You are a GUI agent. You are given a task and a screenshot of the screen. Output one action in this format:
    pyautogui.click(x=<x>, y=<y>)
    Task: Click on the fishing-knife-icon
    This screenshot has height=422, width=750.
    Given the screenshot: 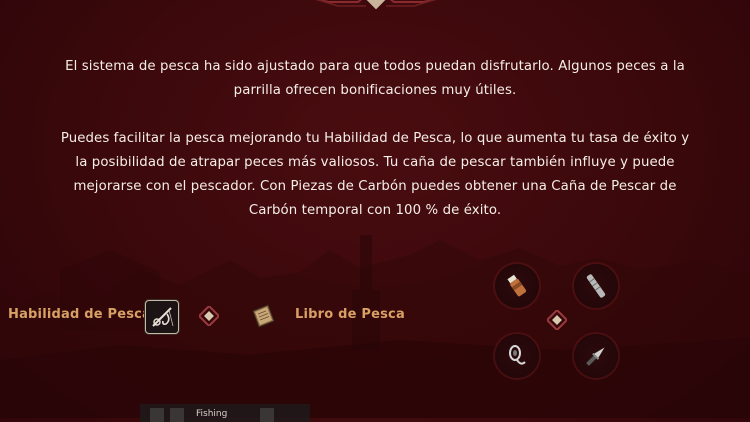 What is the action you would take?
    pyautogui.click(x=596, y=356)
    